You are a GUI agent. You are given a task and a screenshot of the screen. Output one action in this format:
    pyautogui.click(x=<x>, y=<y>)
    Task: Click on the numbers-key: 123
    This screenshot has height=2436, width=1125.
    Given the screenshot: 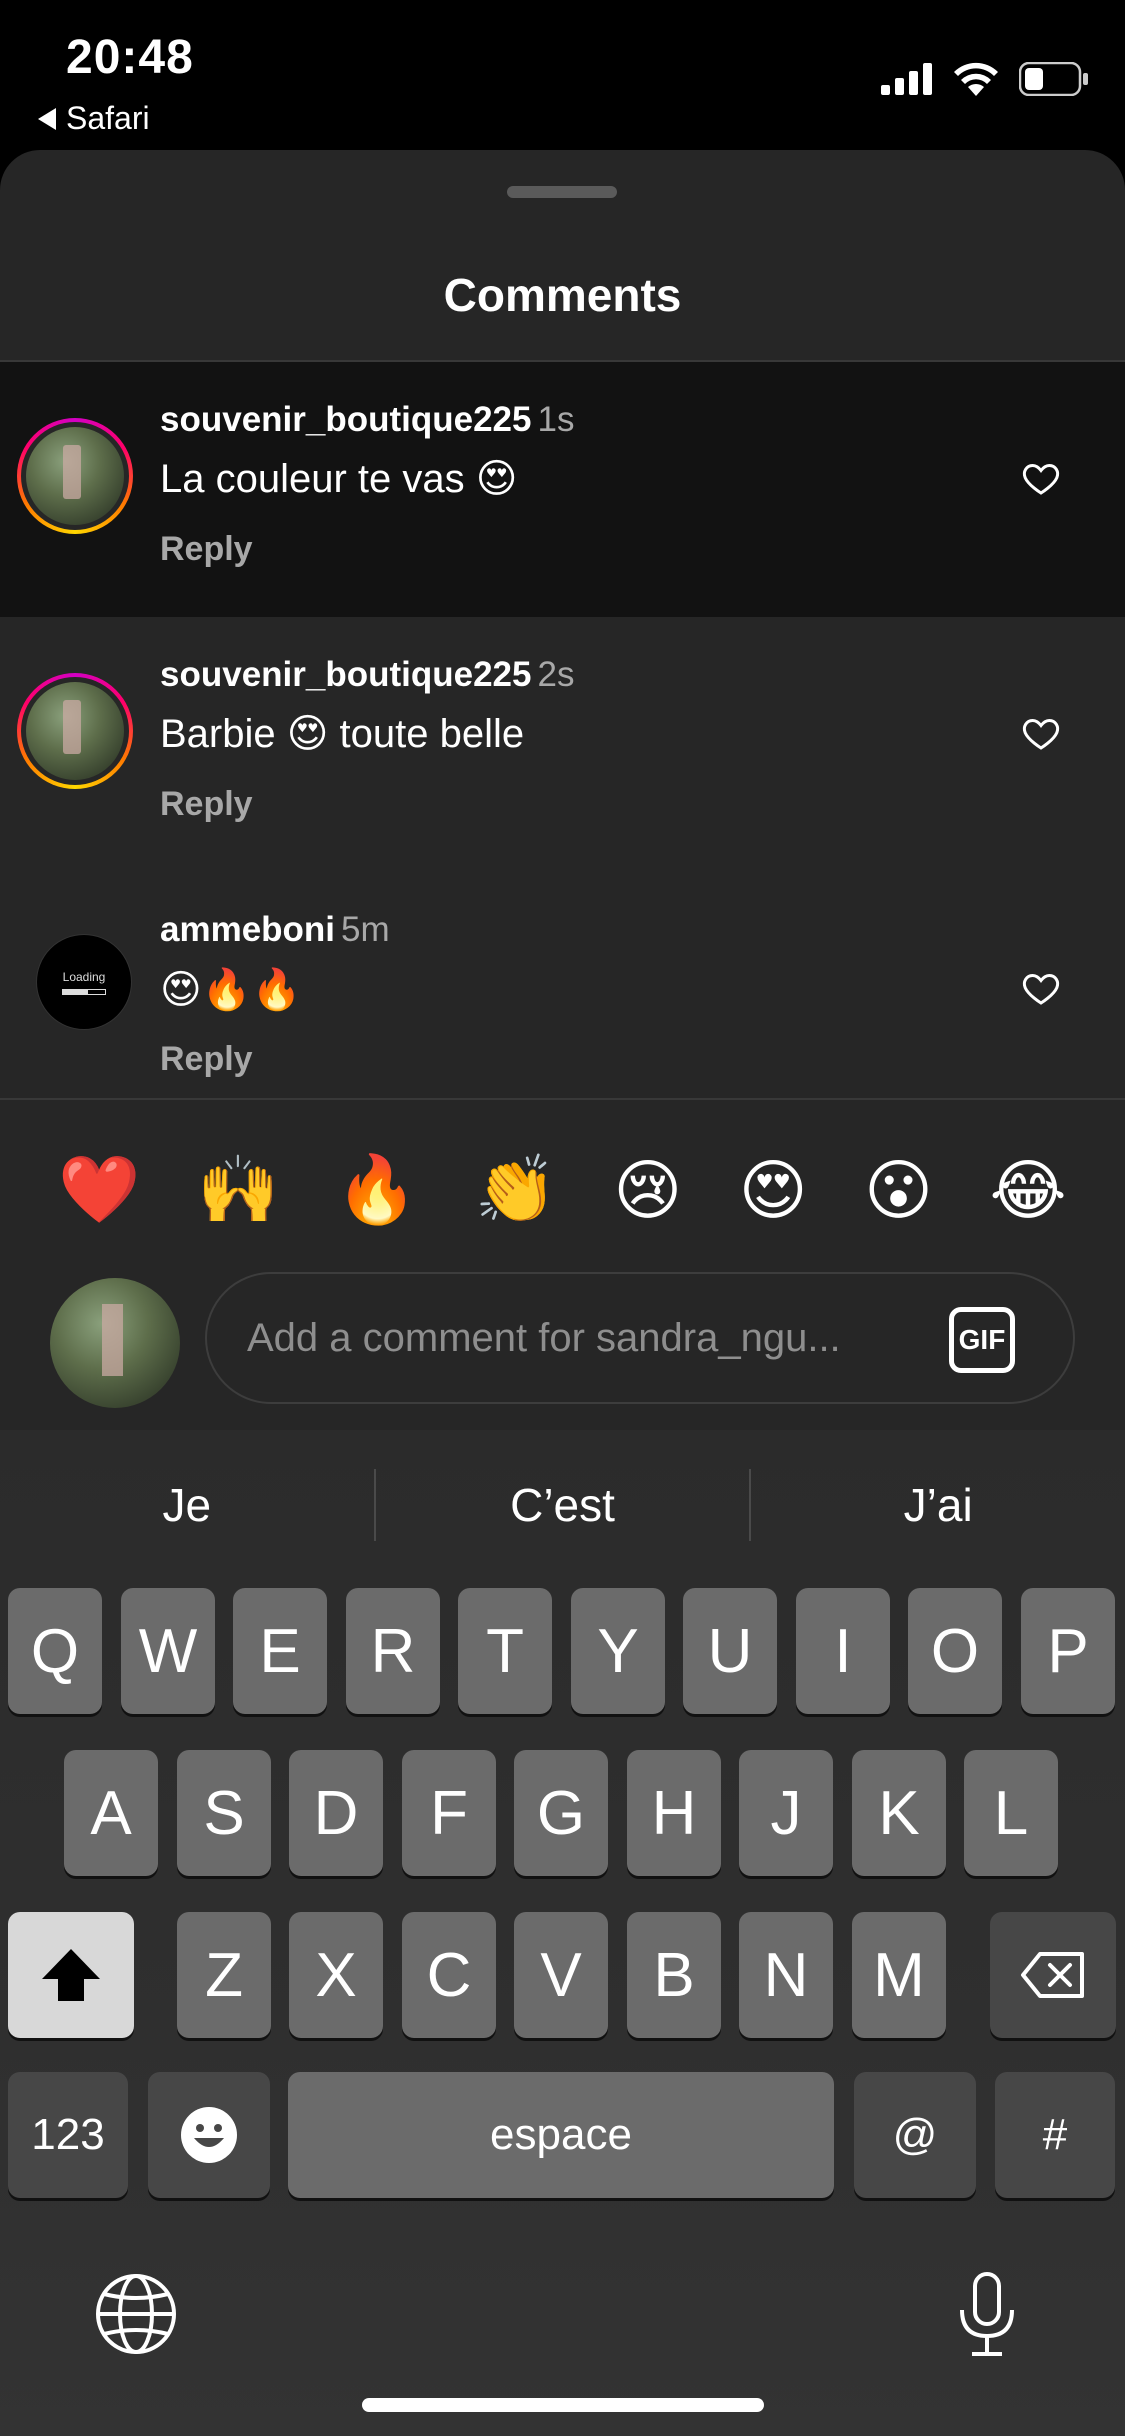 What is the action you would take?
    pyautogui.click(x=68, y=2135)
    